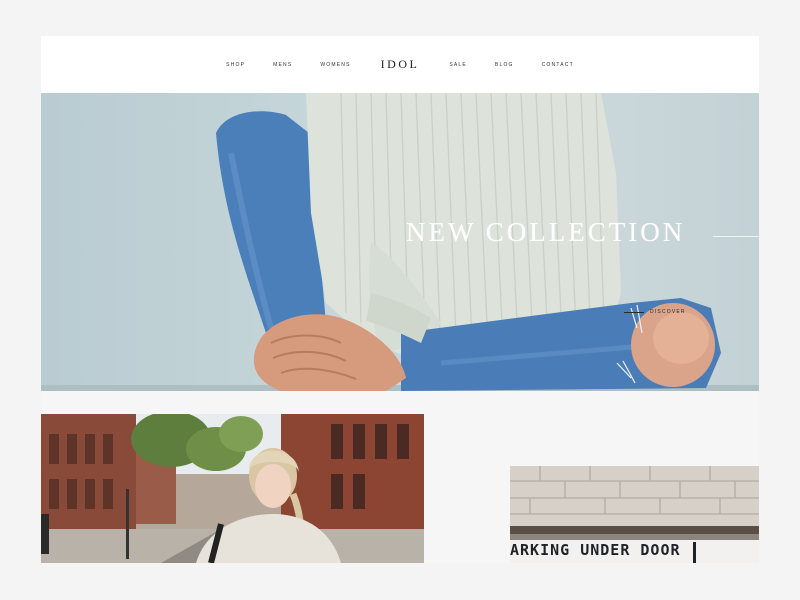 The width and height of the screenshot is (800, 600). I want to click on discover-rule, so click(634, 312).